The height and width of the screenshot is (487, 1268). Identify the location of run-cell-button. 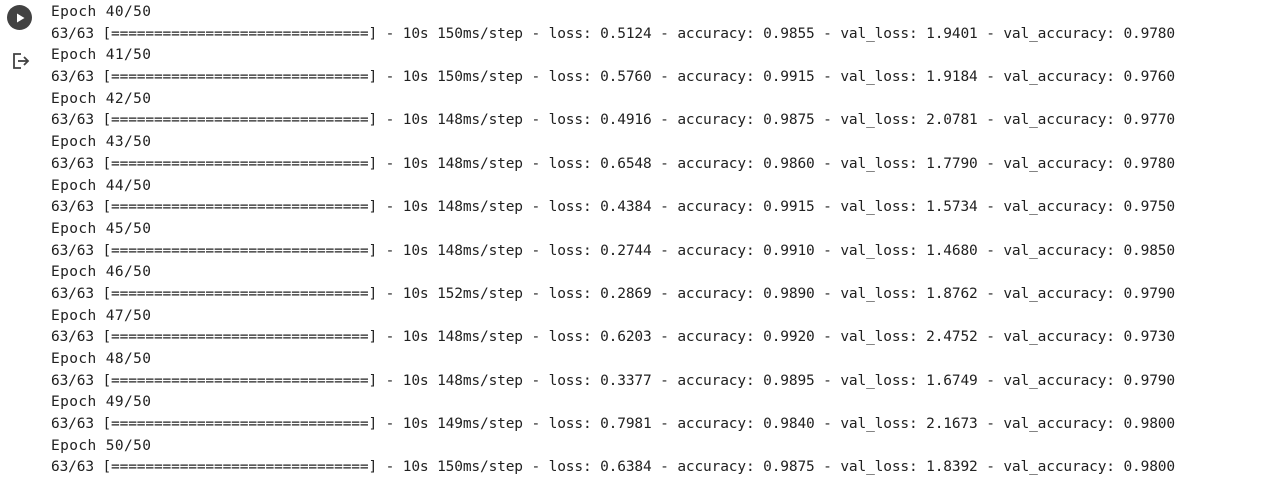
(19, 17).